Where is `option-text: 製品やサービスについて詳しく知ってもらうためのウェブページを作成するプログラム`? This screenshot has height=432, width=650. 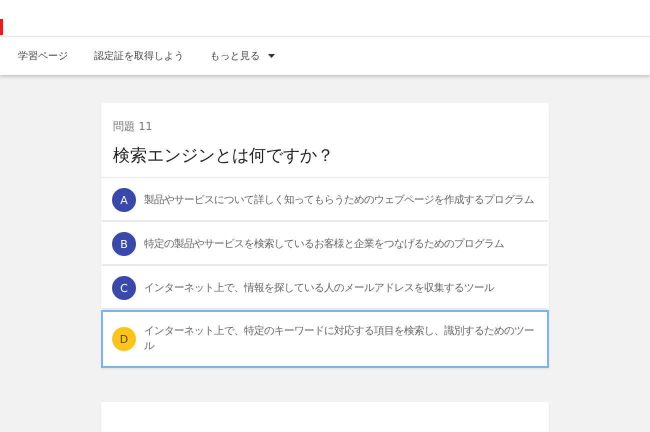 option-text: 製品やサービスについて詳しく知ってもらうためのウェブページを作成するプログラム is located at coordinates (339, 200).